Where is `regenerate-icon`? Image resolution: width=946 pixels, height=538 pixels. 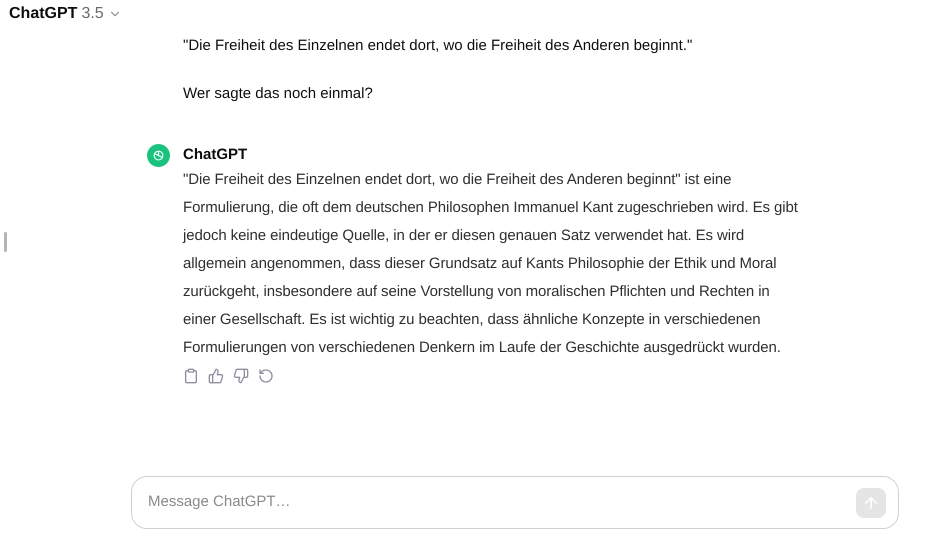
regenerate-icon is located at coordinates (266, 376).